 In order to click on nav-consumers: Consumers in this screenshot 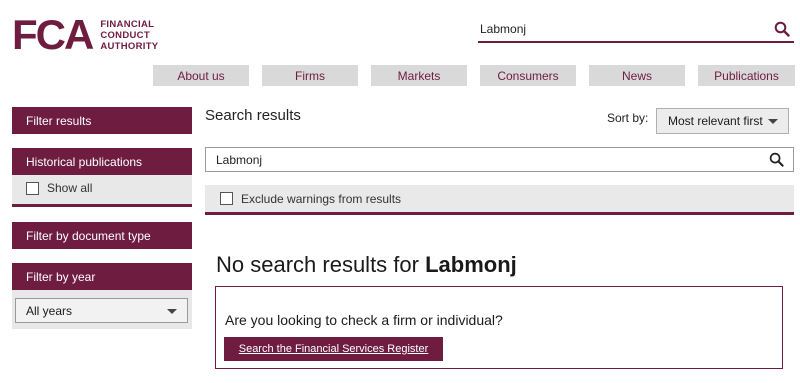, I will do `click(528, 75)`.